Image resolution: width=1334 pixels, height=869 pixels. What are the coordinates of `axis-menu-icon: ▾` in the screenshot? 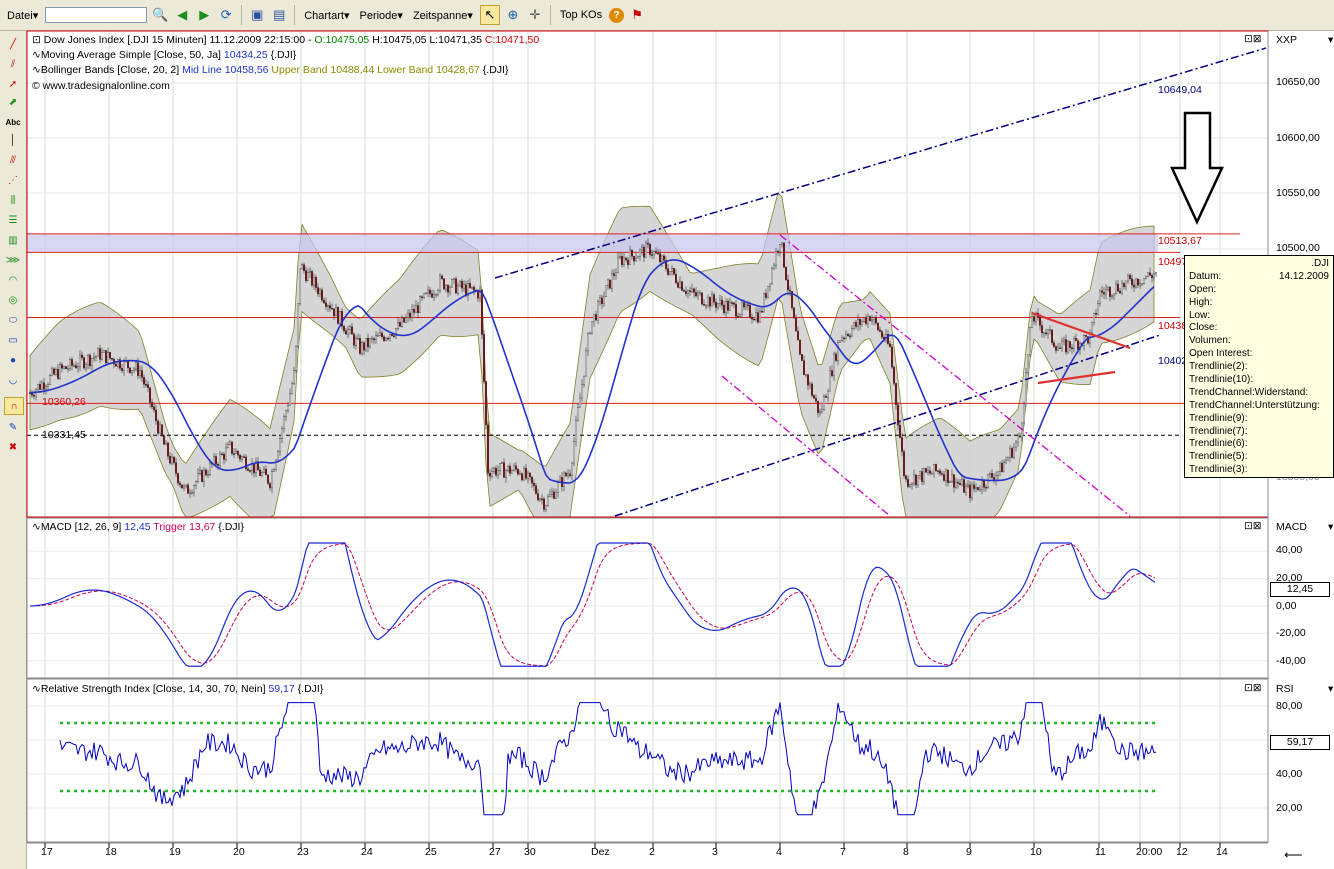 It's located at (1330, 40).